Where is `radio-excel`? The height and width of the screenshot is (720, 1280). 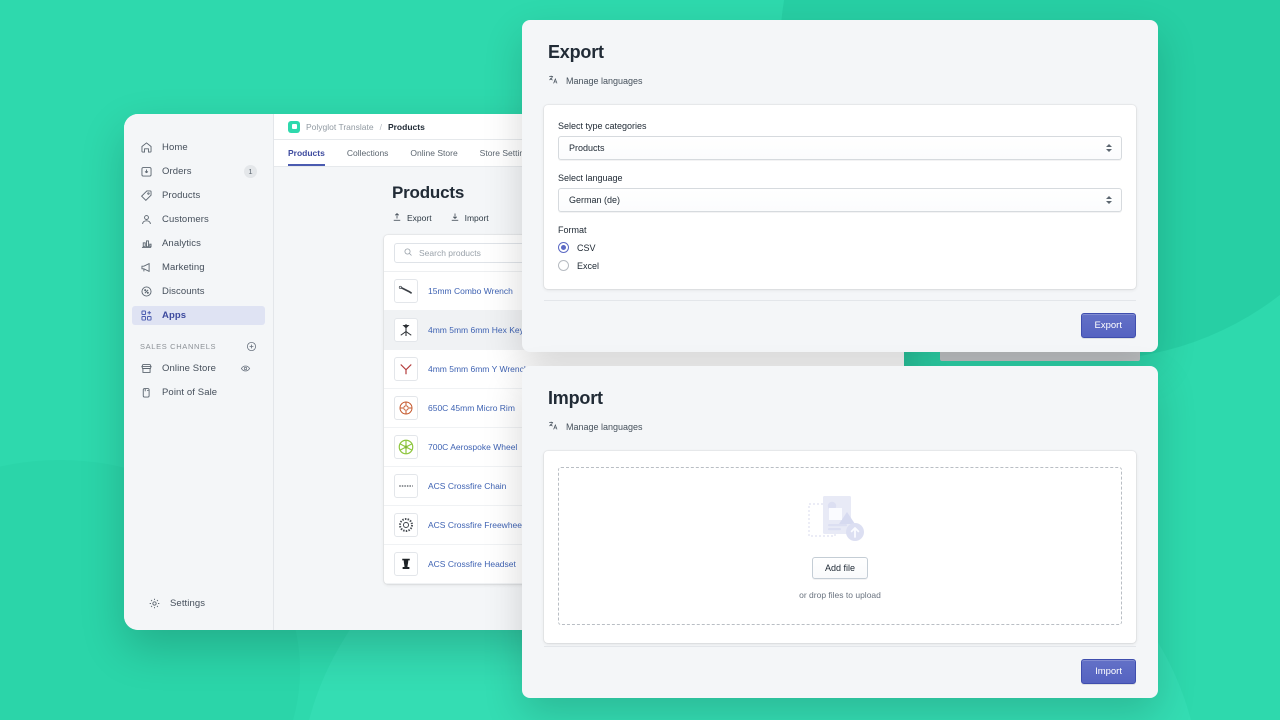 radio-excel is located at coordinates (563, 265).